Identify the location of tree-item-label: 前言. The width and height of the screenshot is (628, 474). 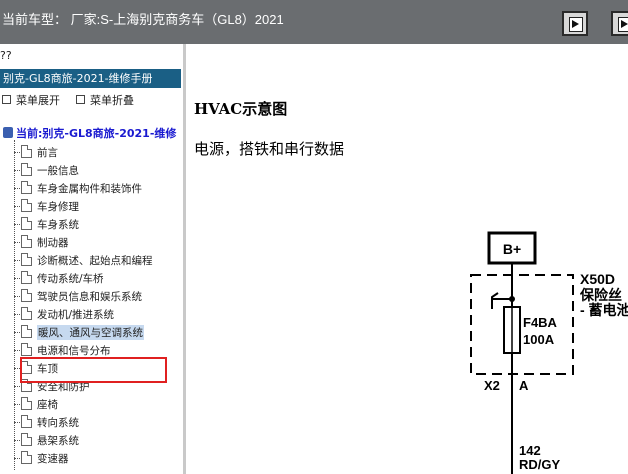
(47, 153).